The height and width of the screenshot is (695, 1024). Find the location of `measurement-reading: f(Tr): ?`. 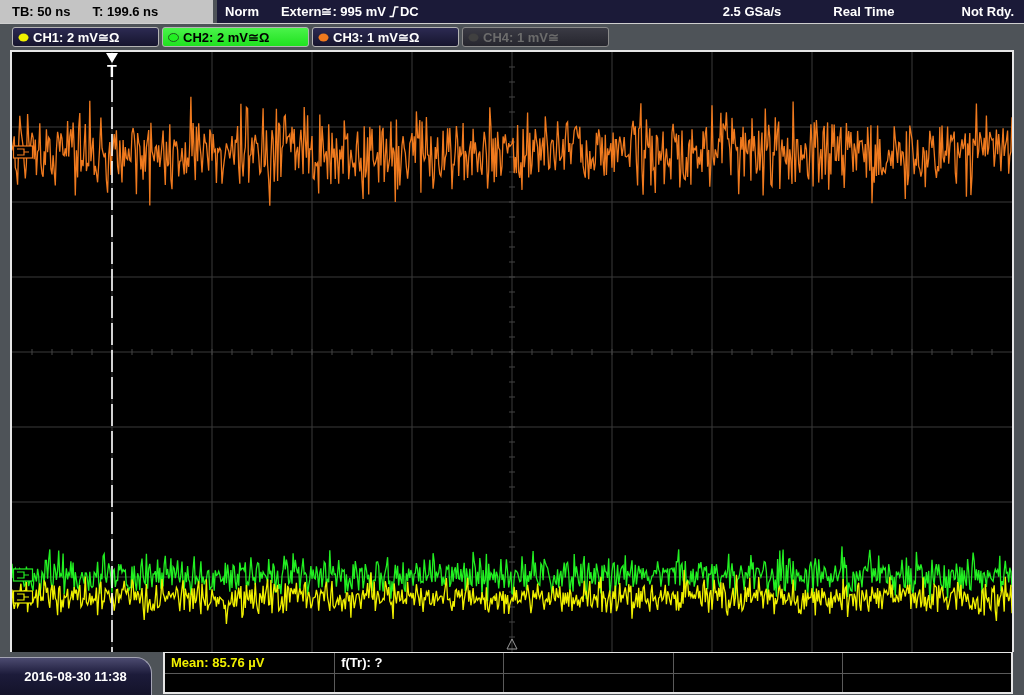

measurement-reading: f(Tr): ? is located at coordinates (362, 663).